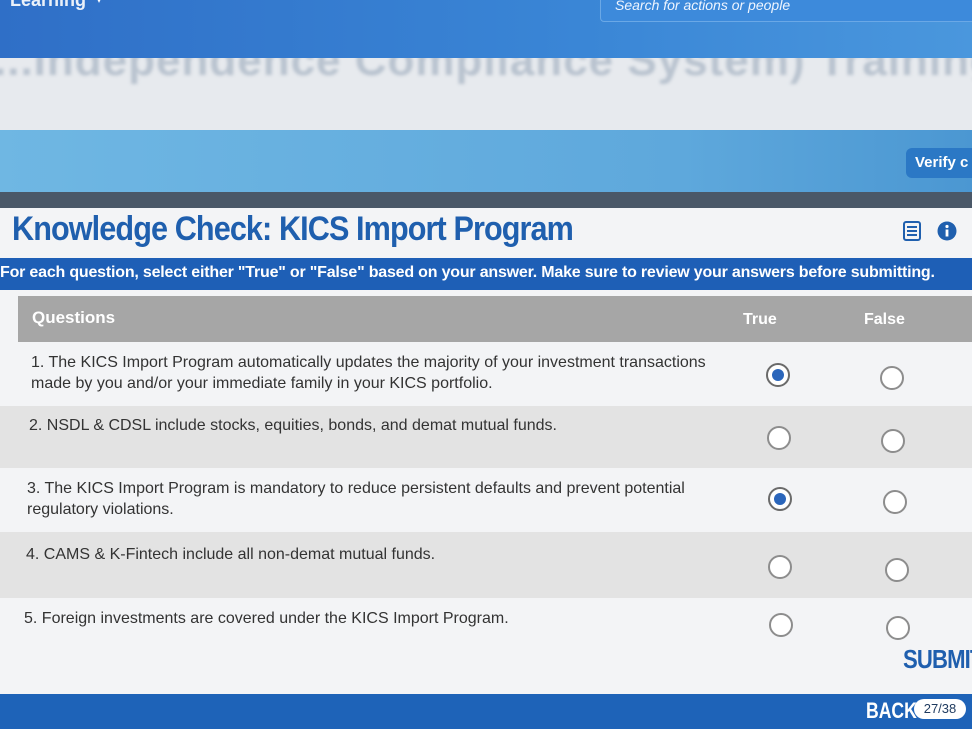 Image resolution: width=972 pixels, height=729 pixels. Describe the element at coordinates (495, 319) in the screenshot. I see `table-header` at that location.